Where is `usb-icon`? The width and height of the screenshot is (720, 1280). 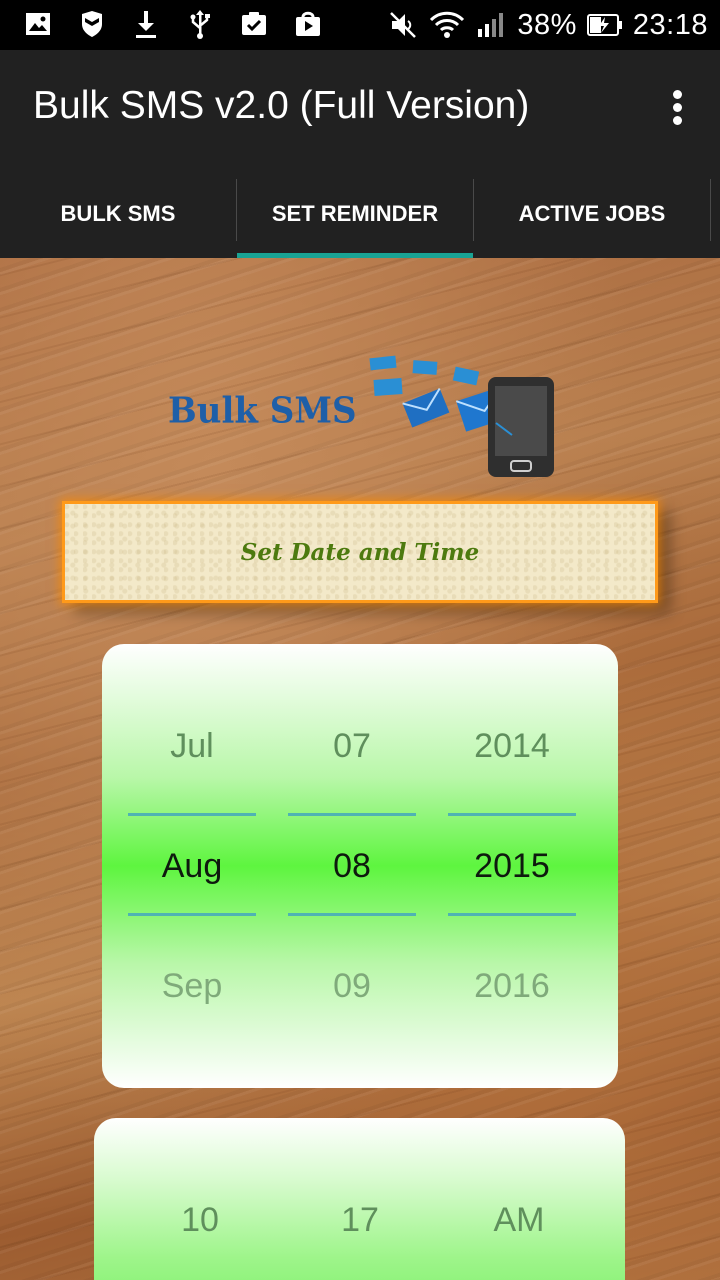
usb-icon is located at coordinates (200, 24).